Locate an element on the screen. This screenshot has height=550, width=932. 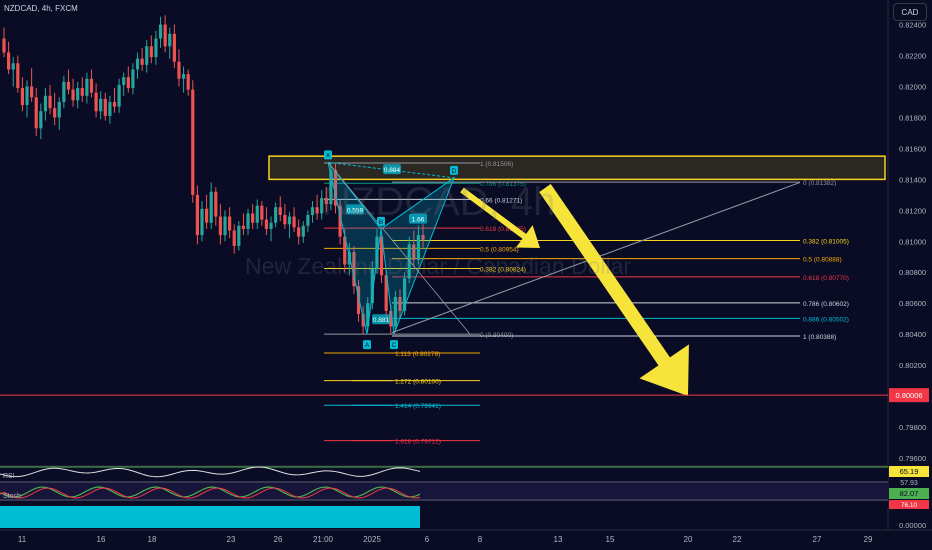
fib-right-label: 0.5 (0.80888) is located at coordinates (822, 260).